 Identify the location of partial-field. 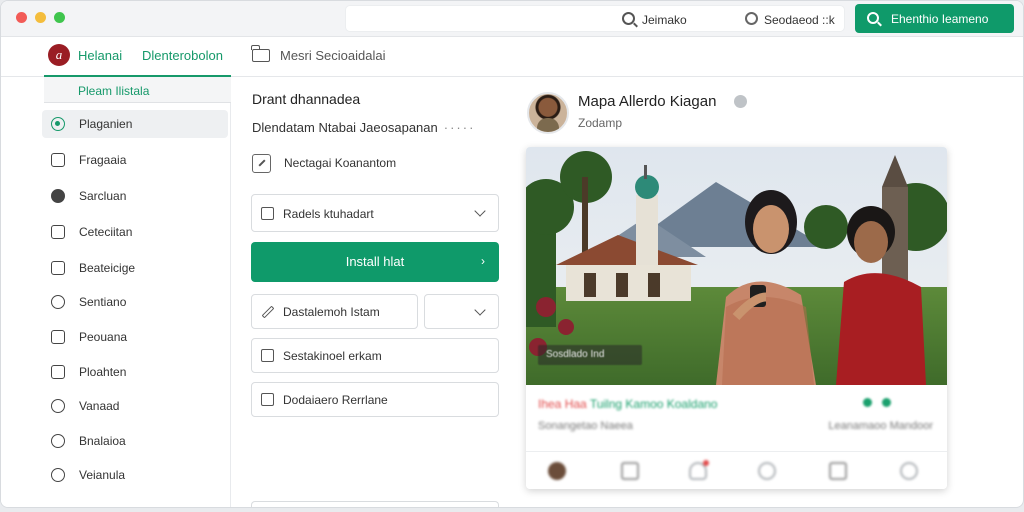
(375, 504).